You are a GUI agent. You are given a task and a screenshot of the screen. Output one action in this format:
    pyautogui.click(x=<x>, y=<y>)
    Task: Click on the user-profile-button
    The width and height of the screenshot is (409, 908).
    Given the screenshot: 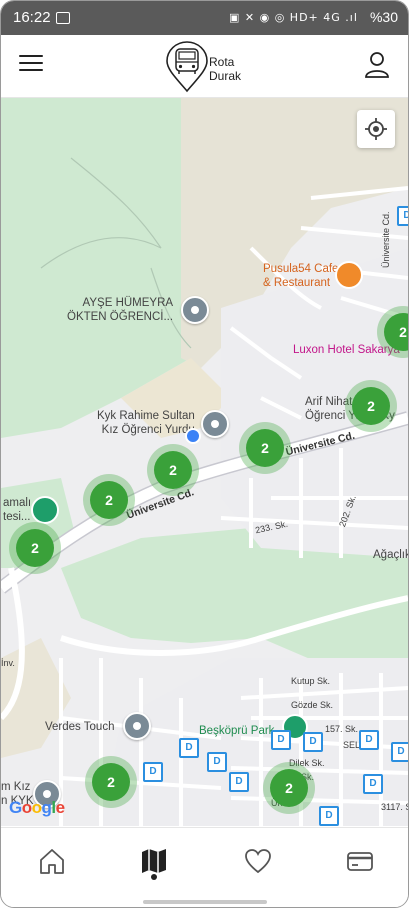 What is the action you would take?
    pyautogui.click(x=377, y=65)
    